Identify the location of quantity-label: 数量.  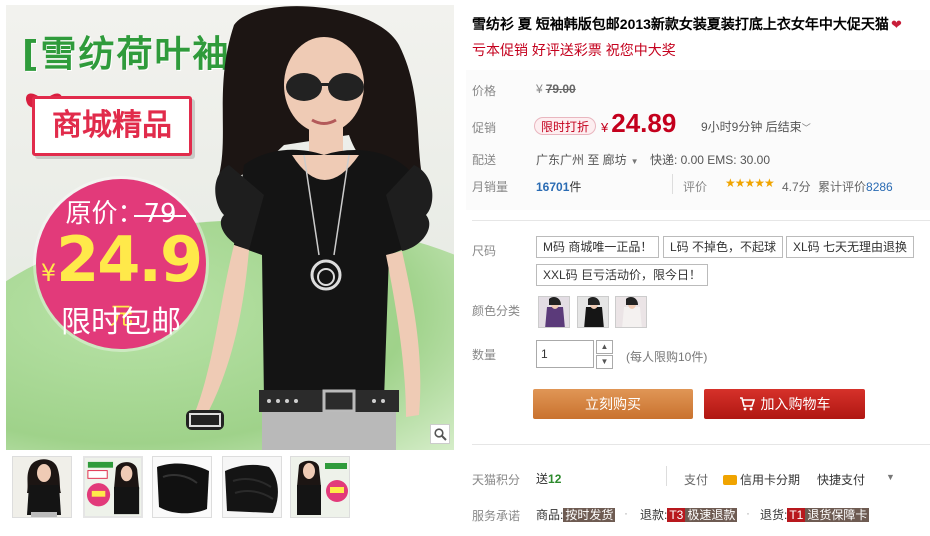
(484, 355).